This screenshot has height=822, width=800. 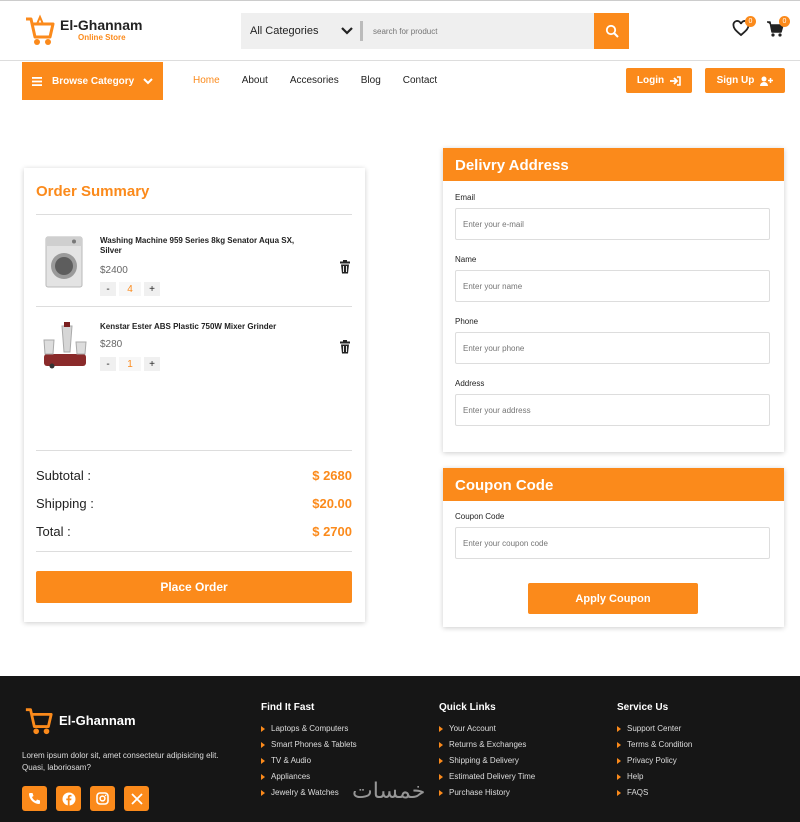 I want to click on instagram-social-button, so click(x=102, y=798).